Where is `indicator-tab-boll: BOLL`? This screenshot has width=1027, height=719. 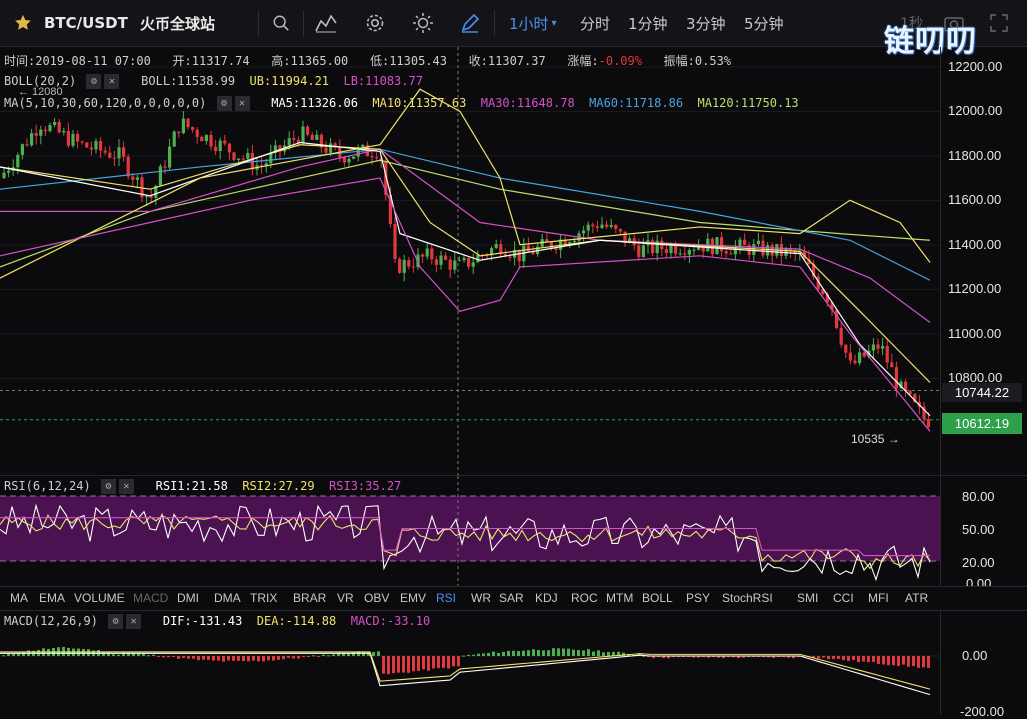
indicator-tab-boll: BOLL is located at coordinates (657, 598).